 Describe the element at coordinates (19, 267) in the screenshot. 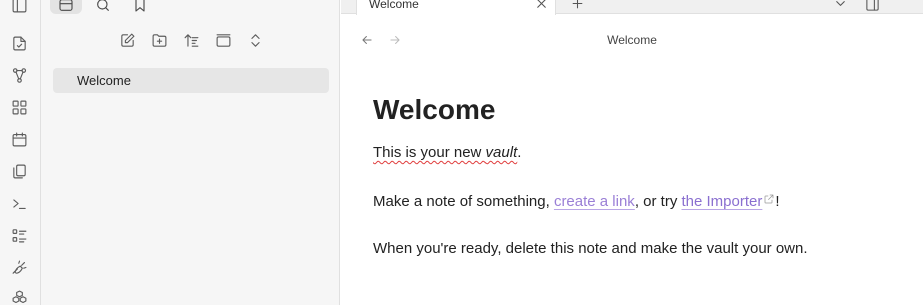

I see `publish-icon` at that location.